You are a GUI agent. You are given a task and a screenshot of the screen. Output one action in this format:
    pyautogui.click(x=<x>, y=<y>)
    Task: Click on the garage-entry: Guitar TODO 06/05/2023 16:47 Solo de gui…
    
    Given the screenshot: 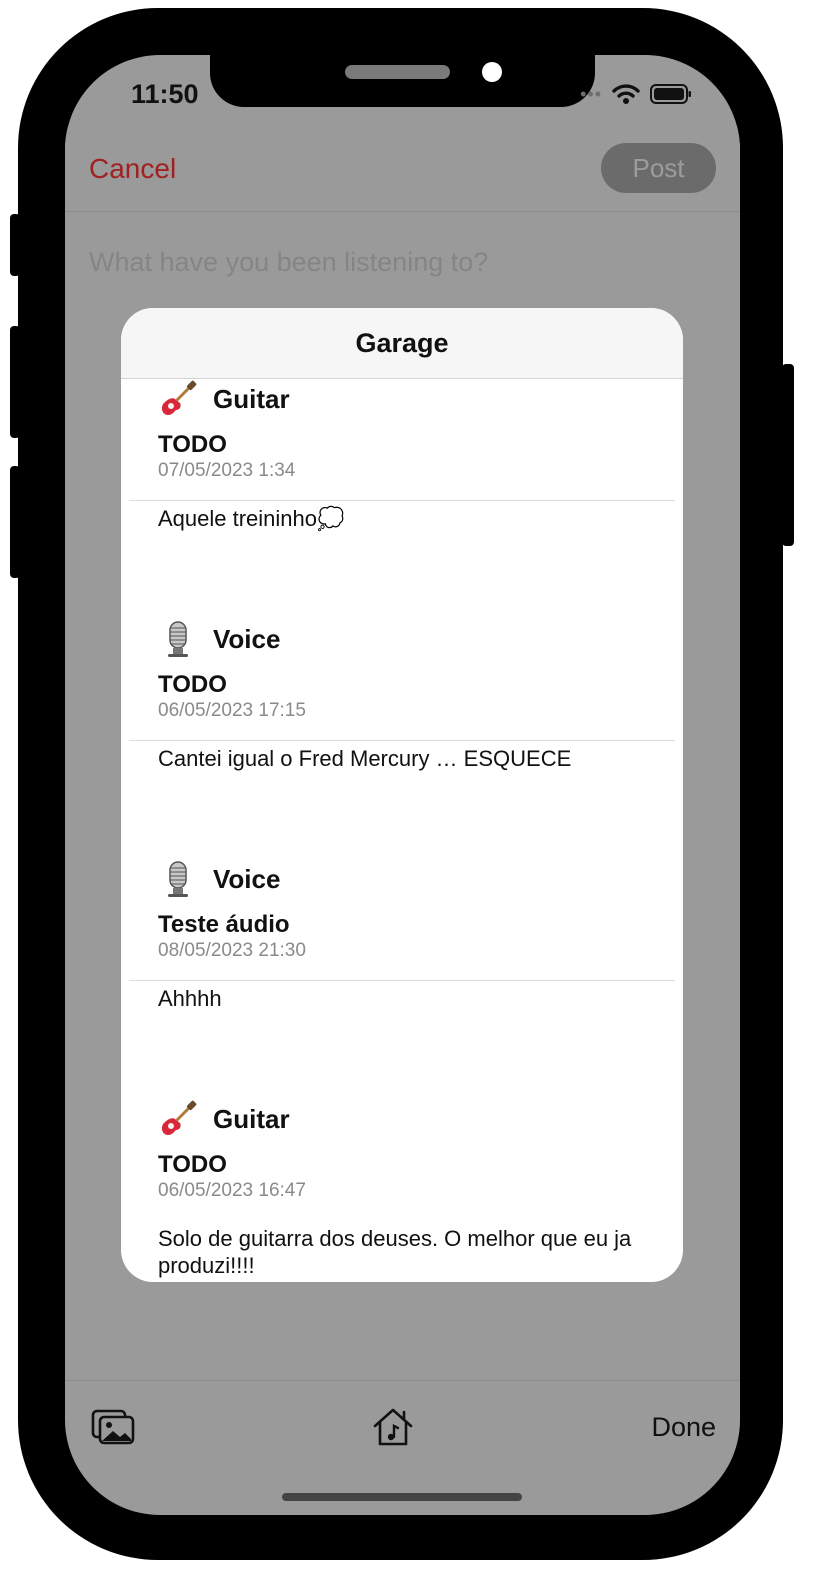 What is the action you would take?
    pyautogui.click(x=402, y=1129)
    